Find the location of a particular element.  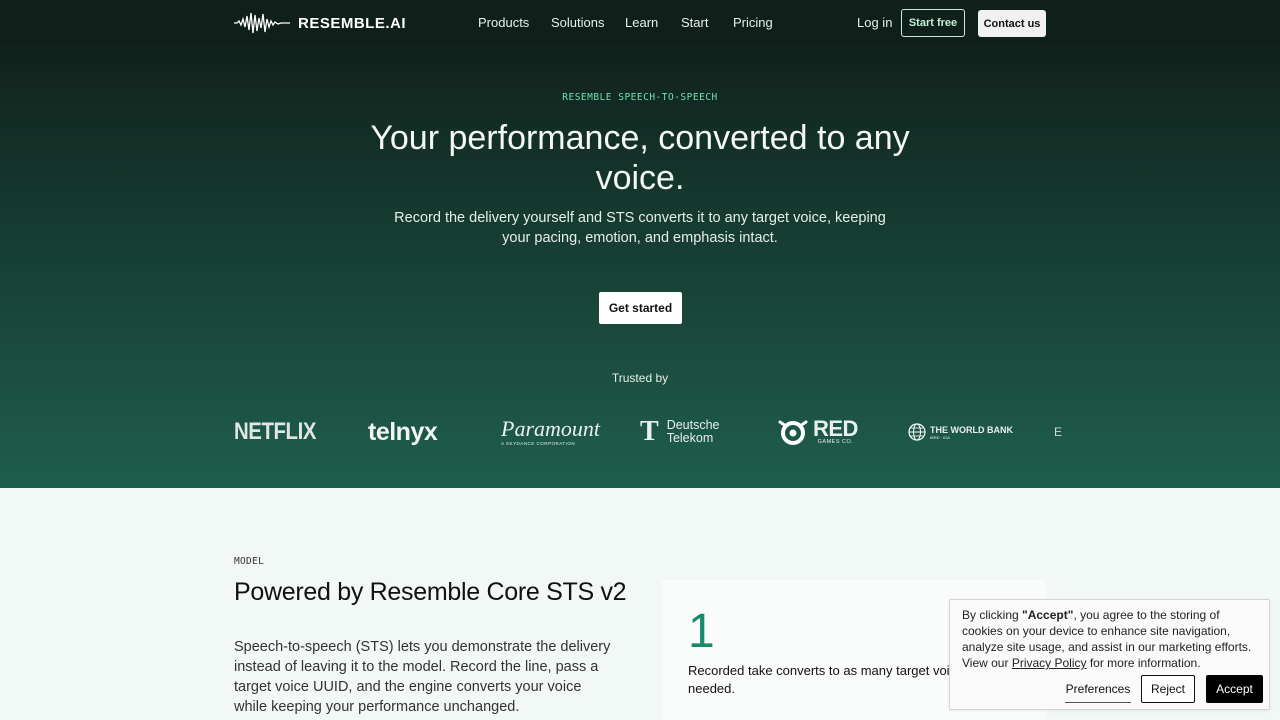

paramount-logo: Paramount A SKYDANCE CORPORATION is located at coordinates (550, 432).